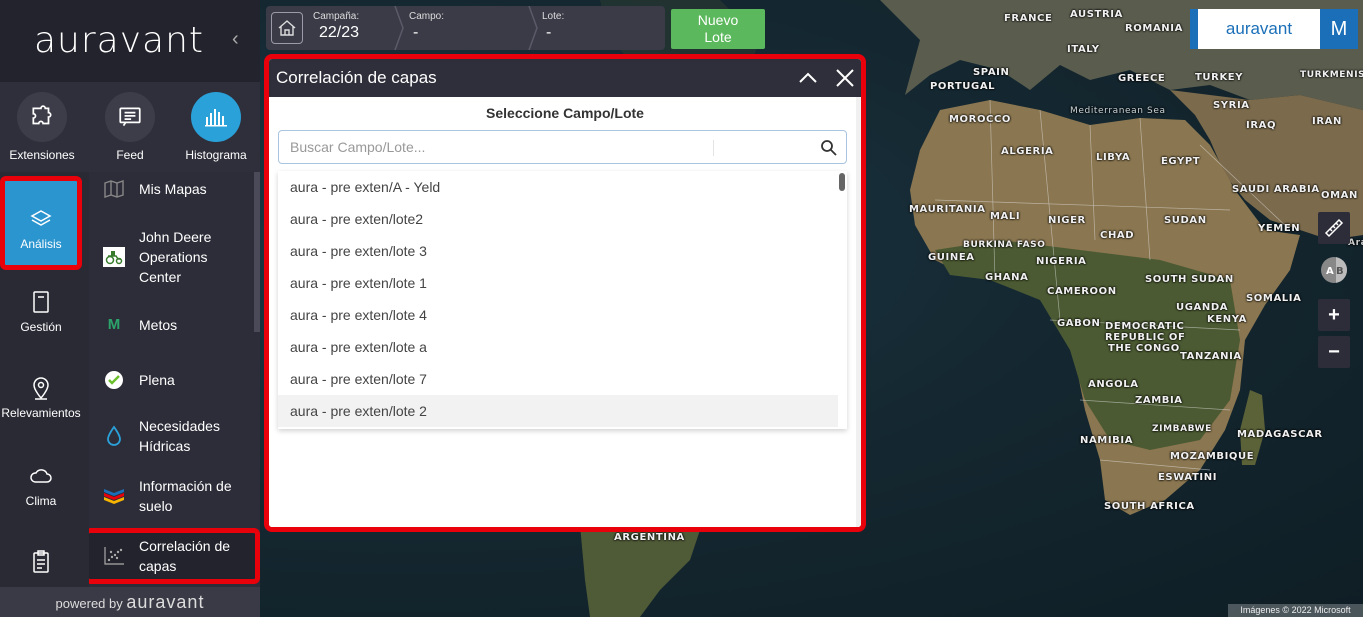 The width and height of the screenshot is (1363, 617). Describe the element at coordinates (558, 251) in the screenshot. I see `result-item: aura - pre exten/lote 3` at that location.